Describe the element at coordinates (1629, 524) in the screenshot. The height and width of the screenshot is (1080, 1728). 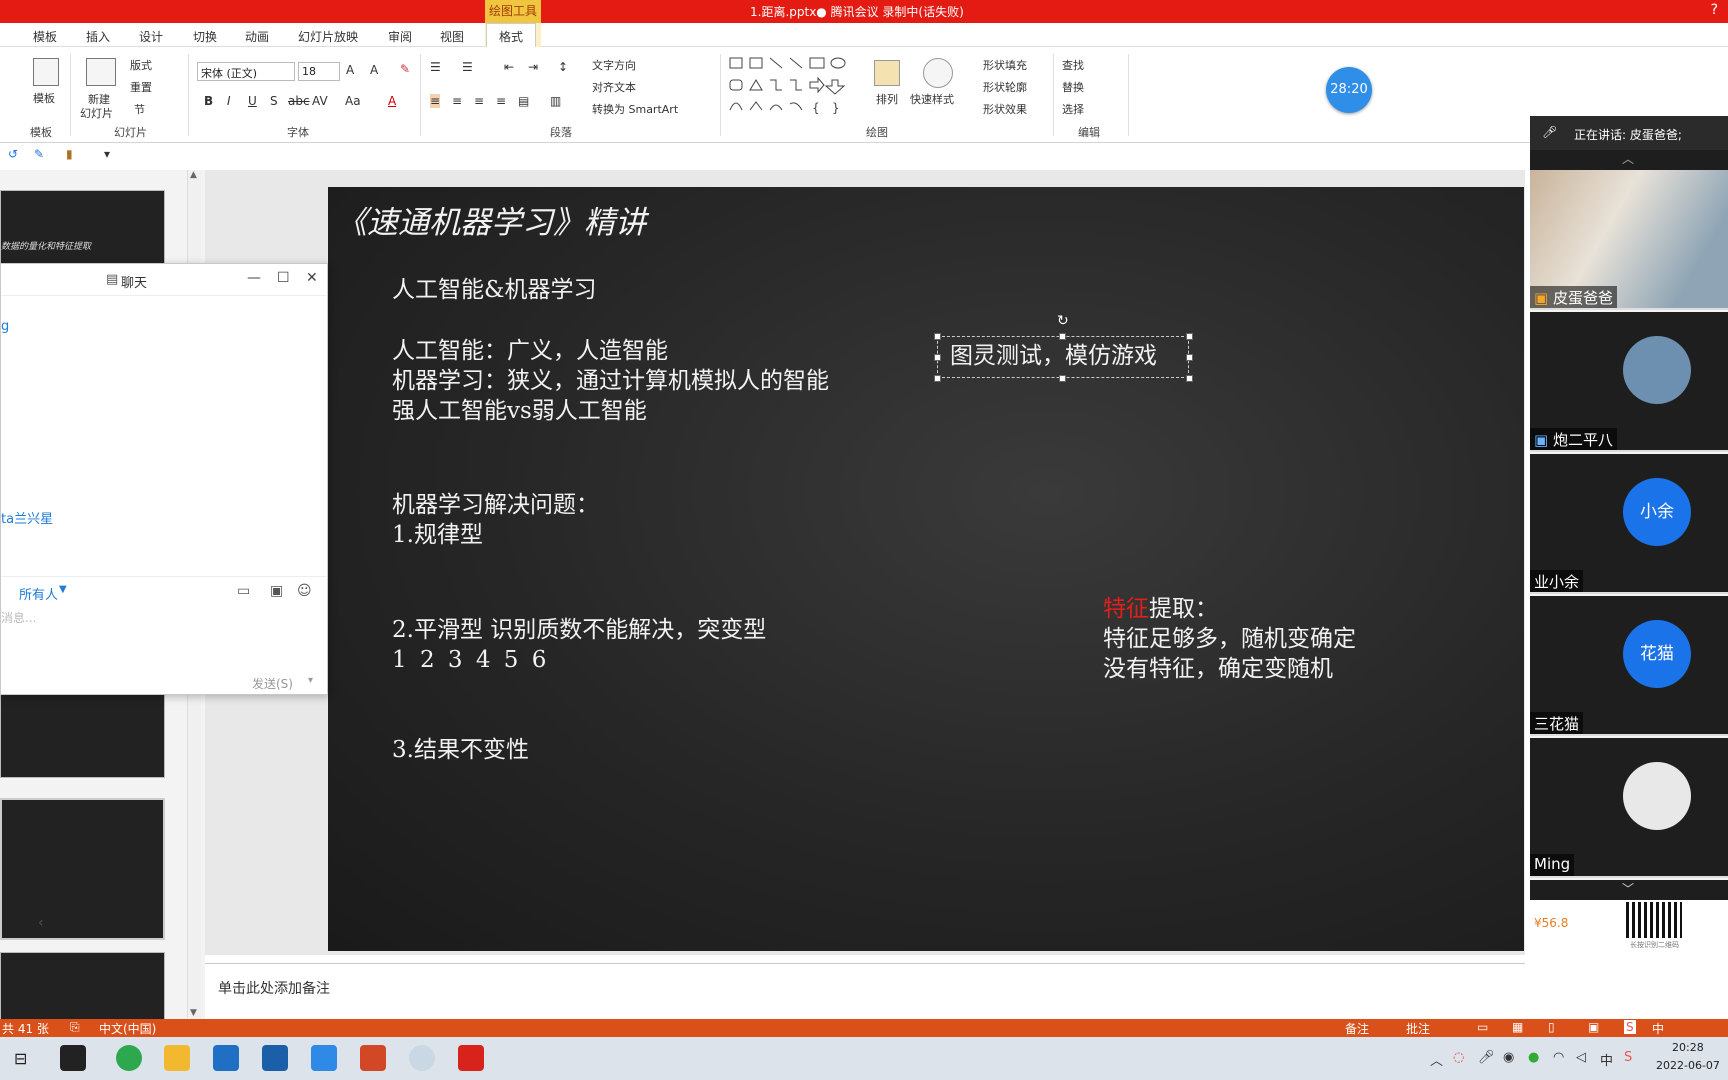
I see `participant-tile: 小余 业小余` at that location.